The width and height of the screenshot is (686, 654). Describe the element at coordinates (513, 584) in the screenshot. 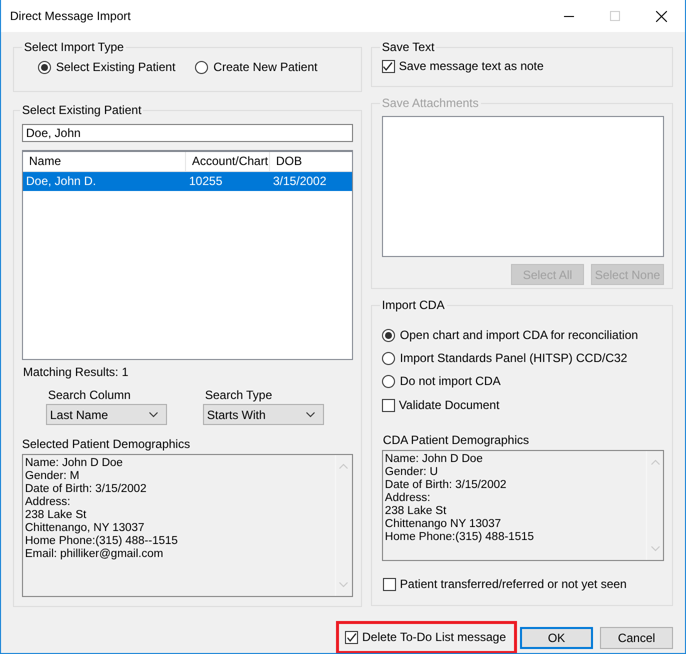

I see `checkbox-label: Patient transferred/referred or not yet seen` at that location.